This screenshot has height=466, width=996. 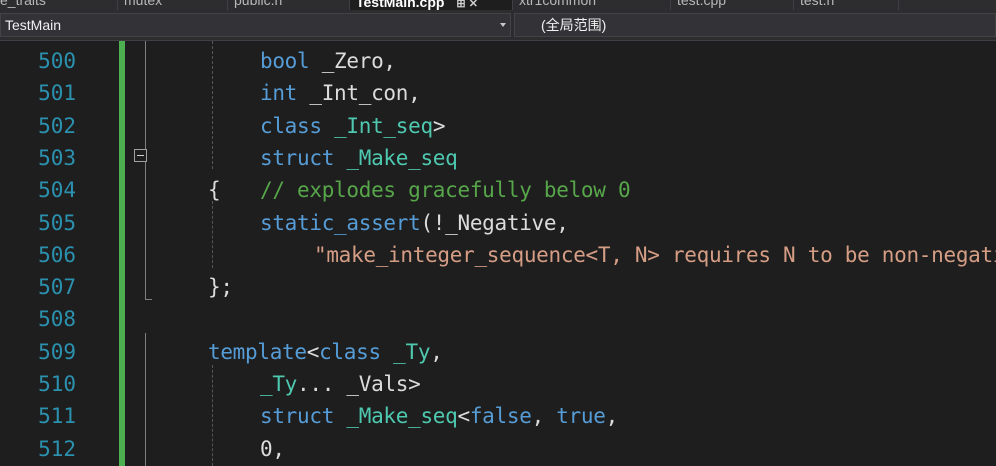 I want to click on code-text: template<class _Ty,, so click(x=325, y=352).